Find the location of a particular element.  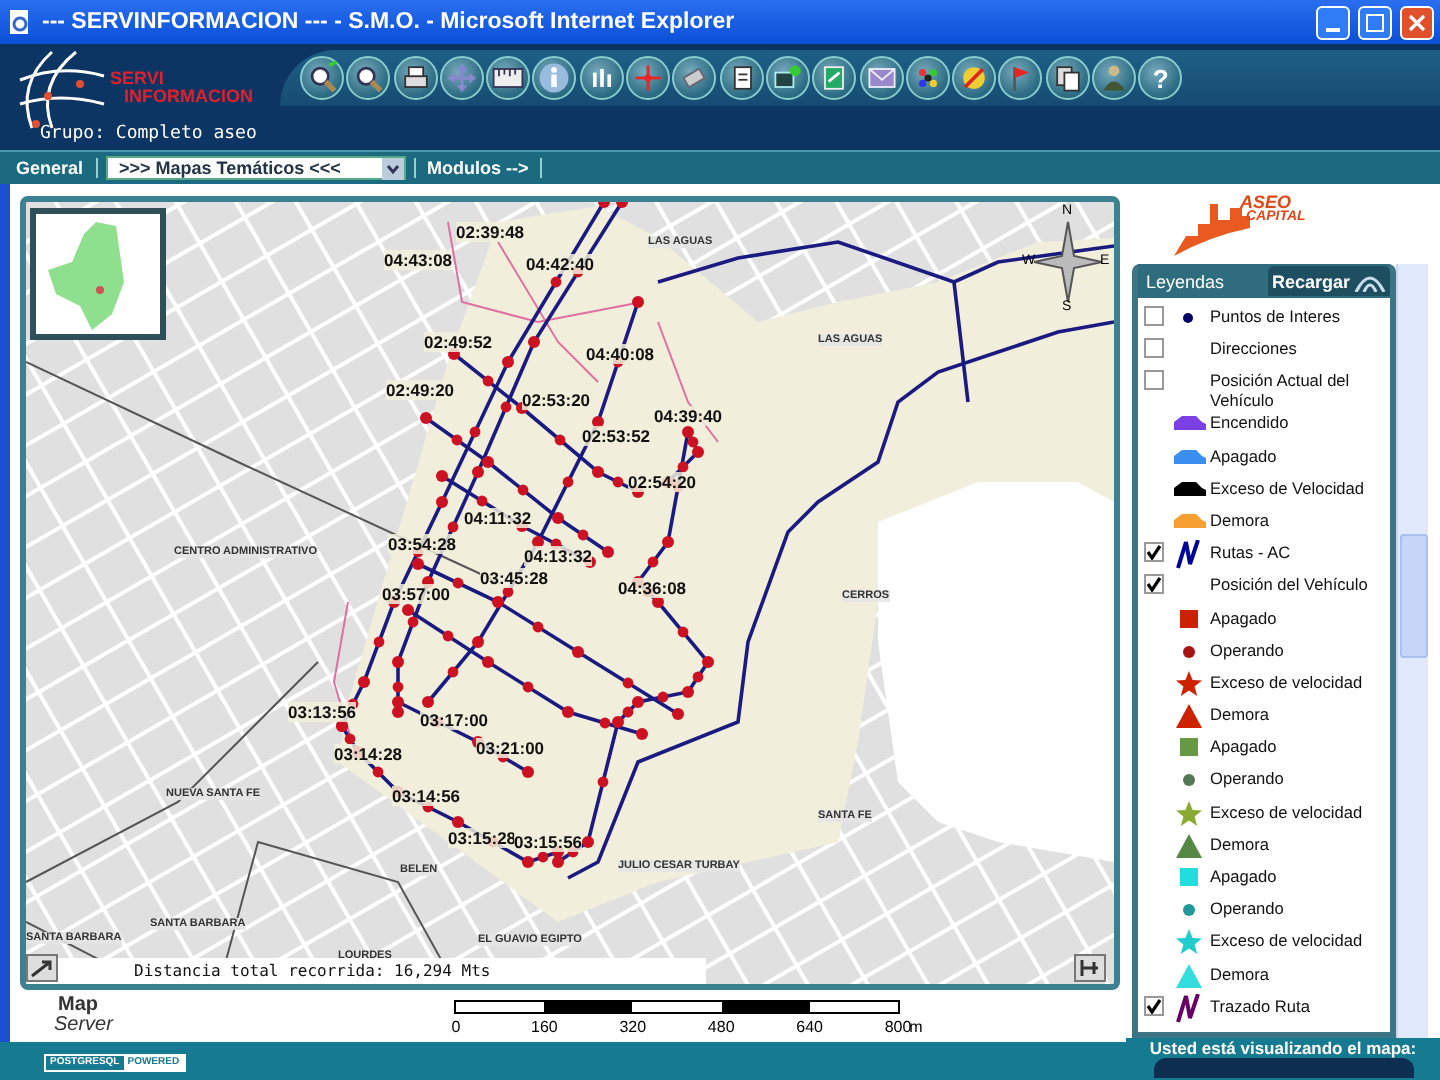

mapserver-logo: Map Server is located at coordinates (84, 1018).